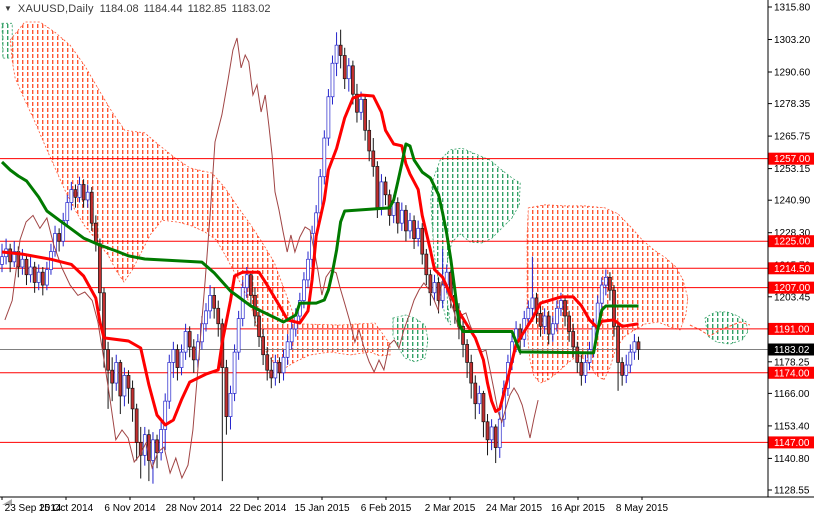 The width and height of the screenshot is (814, 516). I want to click on date-tick-label: 24 Mar 2015, so click(514, 508).